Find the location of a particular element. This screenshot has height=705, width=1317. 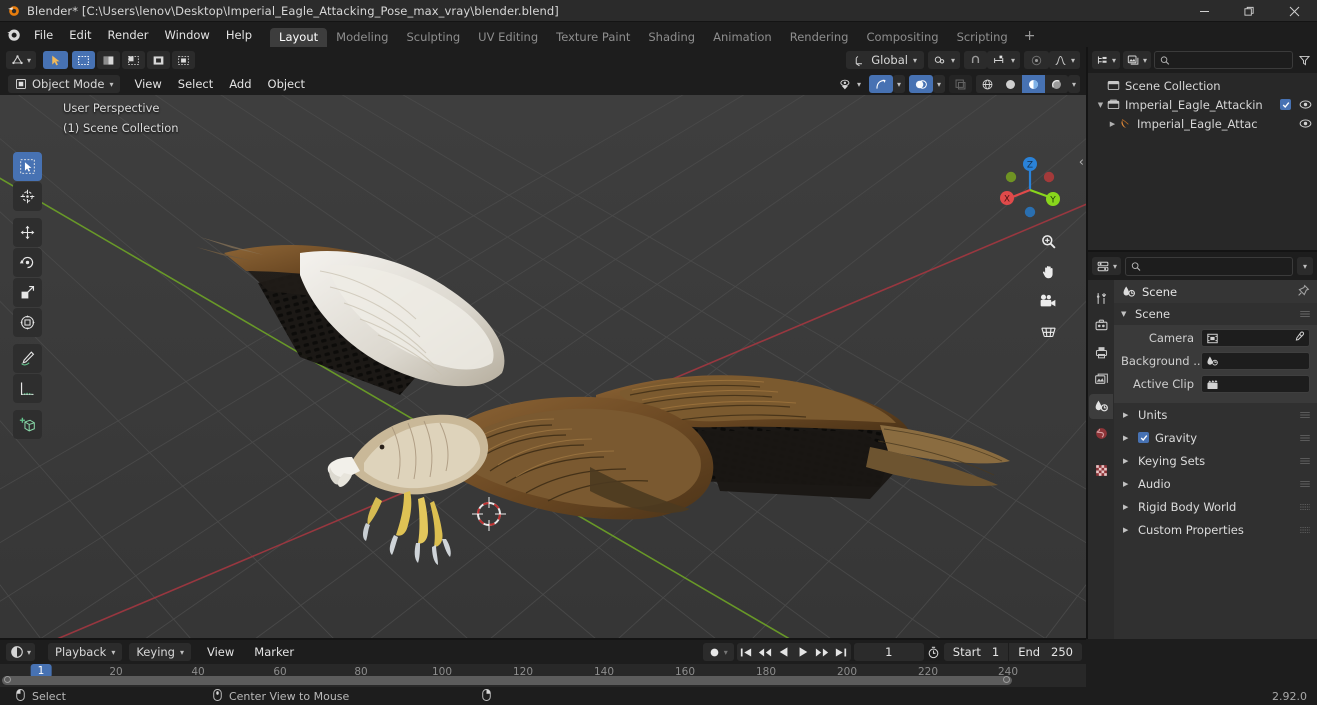

select-subtract-button is located at coordinates (134, 60).